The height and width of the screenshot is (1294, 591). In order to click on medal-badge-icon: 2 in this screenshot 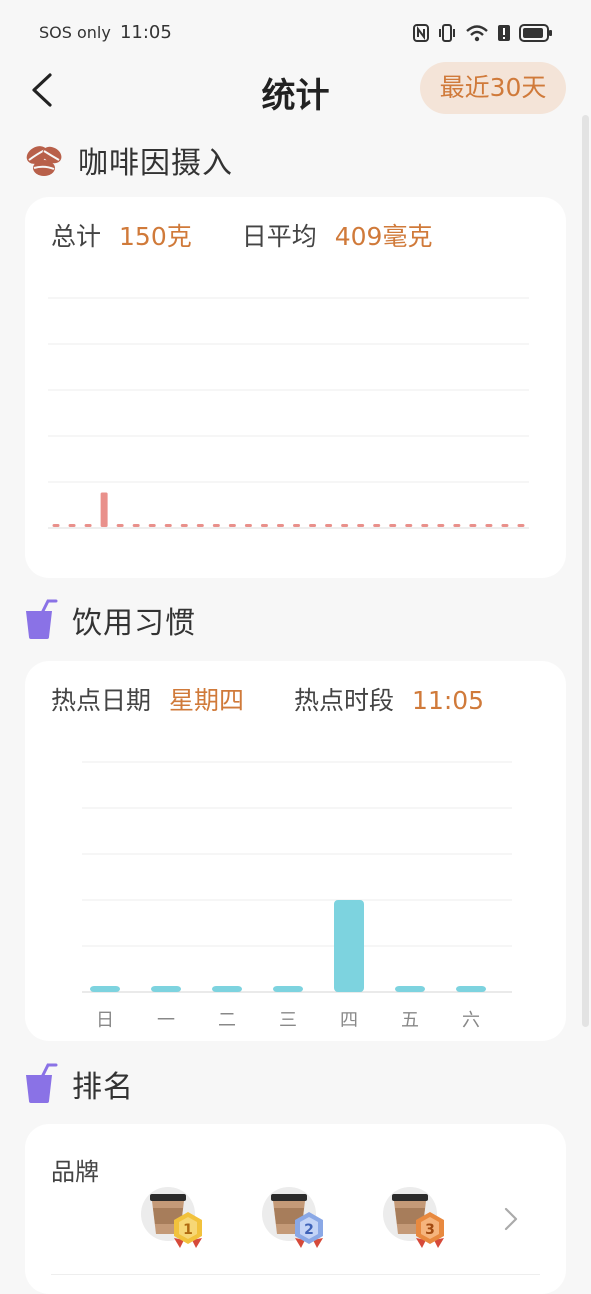, I will do `click(309, 1230)`.